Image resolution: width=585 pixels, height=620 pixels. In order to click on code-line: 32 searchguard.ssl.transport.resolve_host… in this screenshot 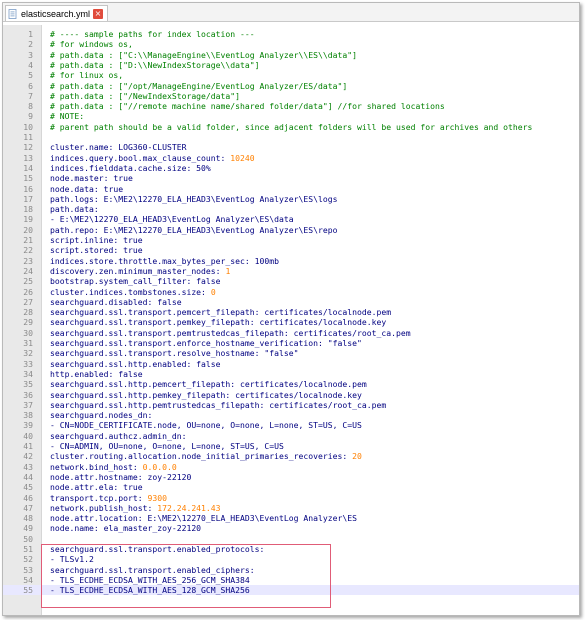, I will do `click(291, 353)`.